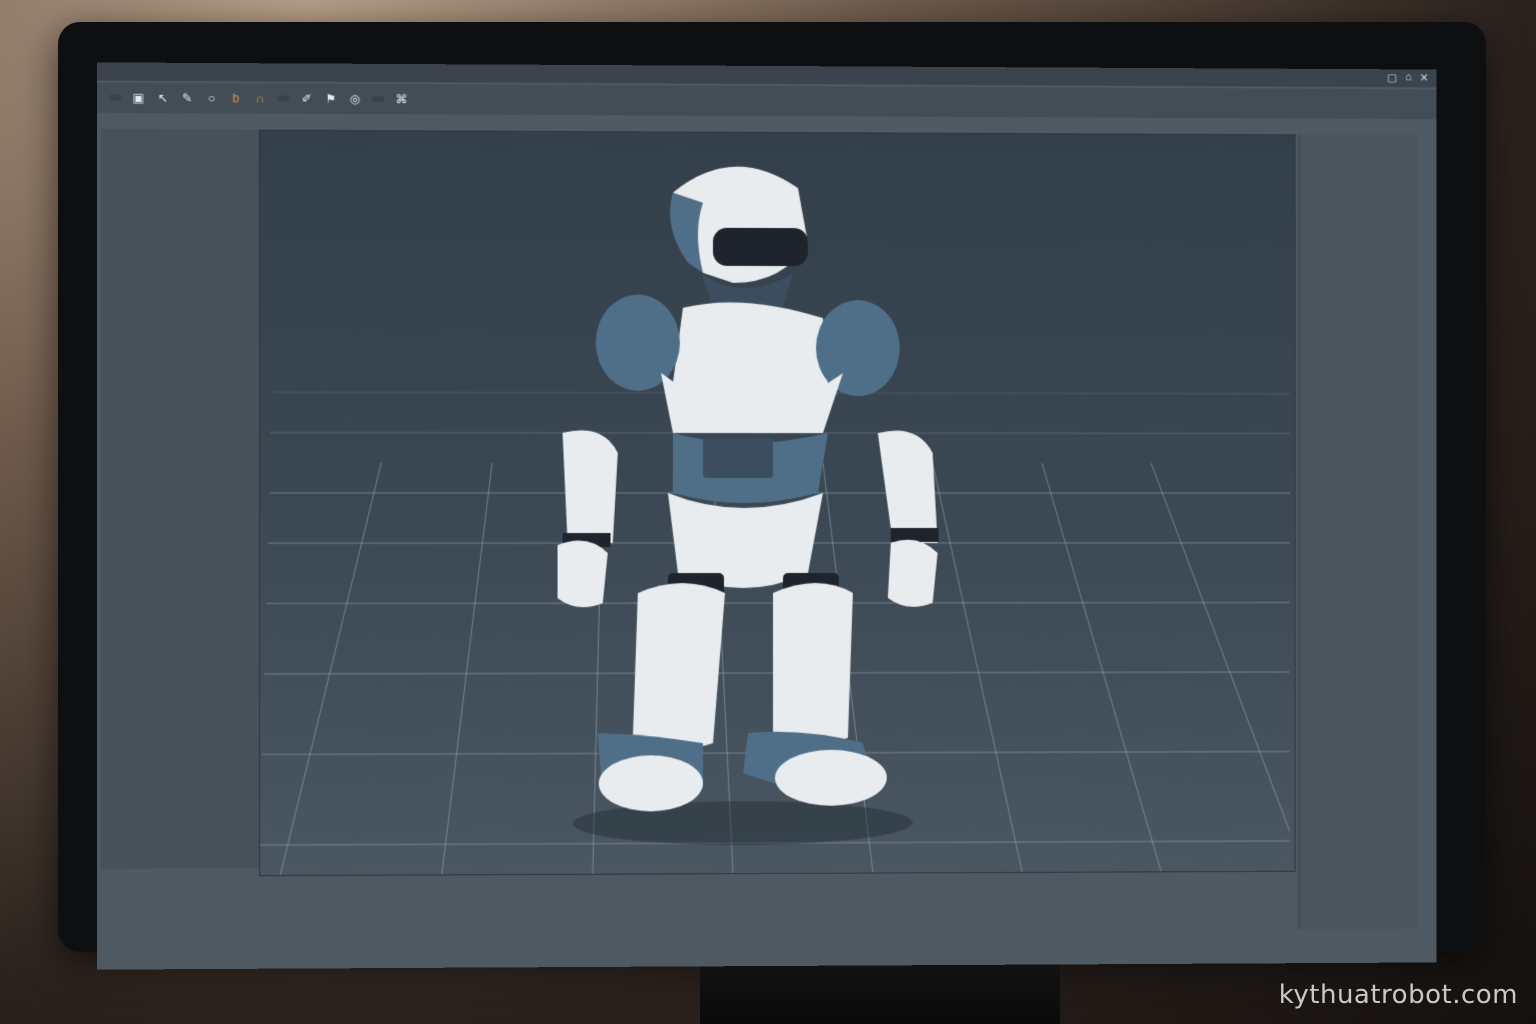 The height and width of the screenshot is (1024, 1536). What do you see at coordinates (260, 98) in the screenshot?
I see `magnet-icon: ∩` at bounding box center [260, 98].